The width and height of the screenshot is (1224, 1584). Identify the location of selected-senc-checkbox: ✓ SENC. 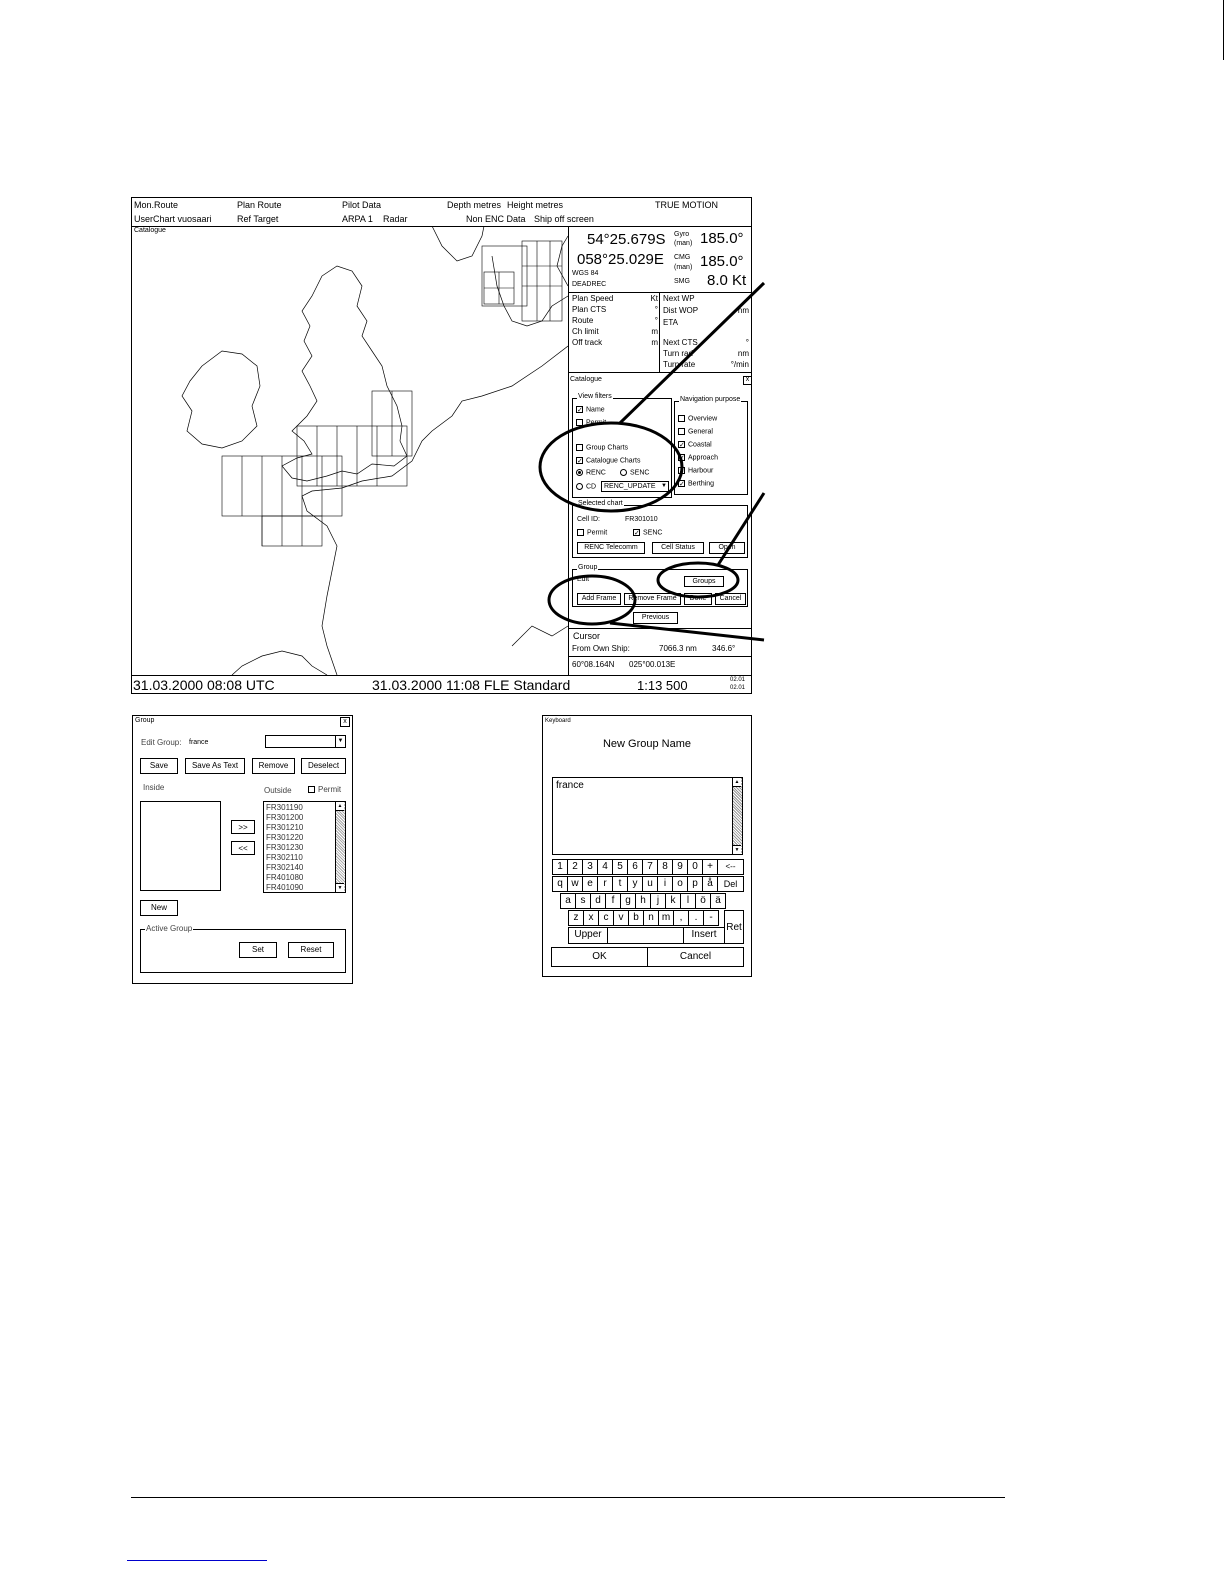
(647, 533).